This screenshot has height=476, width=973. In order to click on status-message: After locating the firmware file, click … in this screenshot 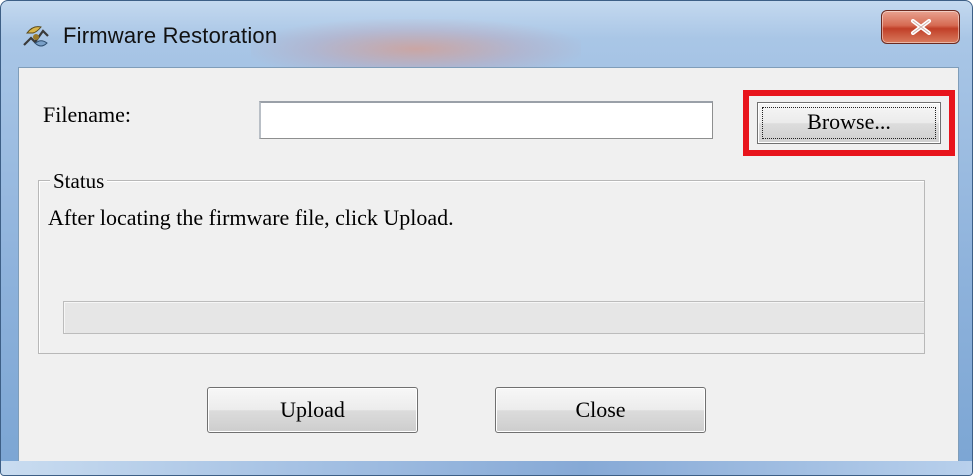, I will do `click(251, 217)`.